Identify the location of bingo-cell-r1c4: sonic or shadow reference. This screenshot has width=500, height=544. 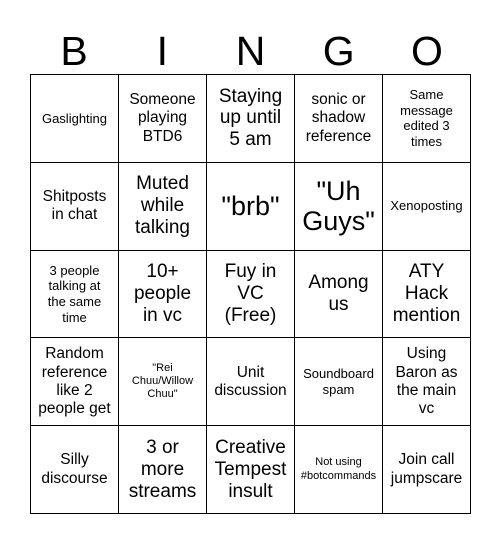
(339, 119).